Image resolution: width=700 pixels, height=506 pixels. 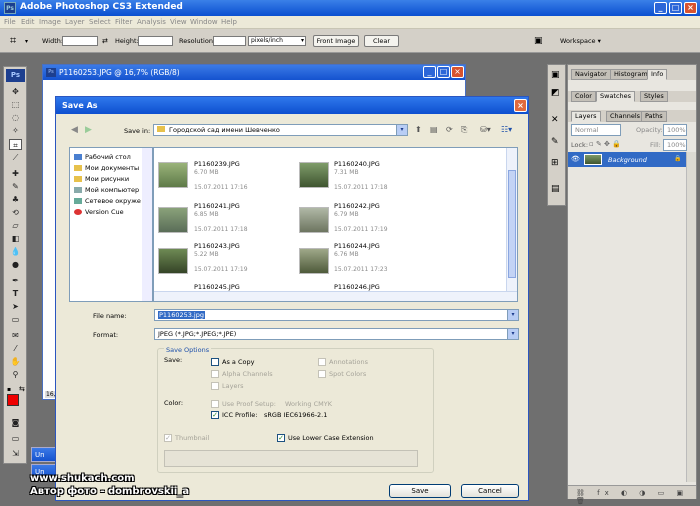 What do you see at coordinates (15, 238) in the screenshot?
I see `gradient-tool-icon: ◧` at bounding box center [15, 238].